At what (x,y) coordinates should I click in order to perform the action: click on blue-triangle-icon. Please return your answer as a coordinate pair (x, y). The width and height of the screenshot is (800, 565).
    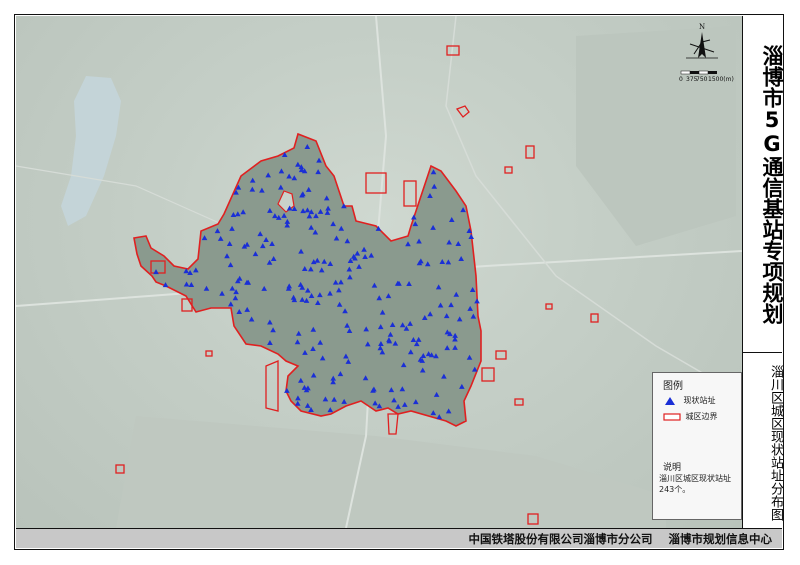
    Looking at the image, I should click on (670, 400).